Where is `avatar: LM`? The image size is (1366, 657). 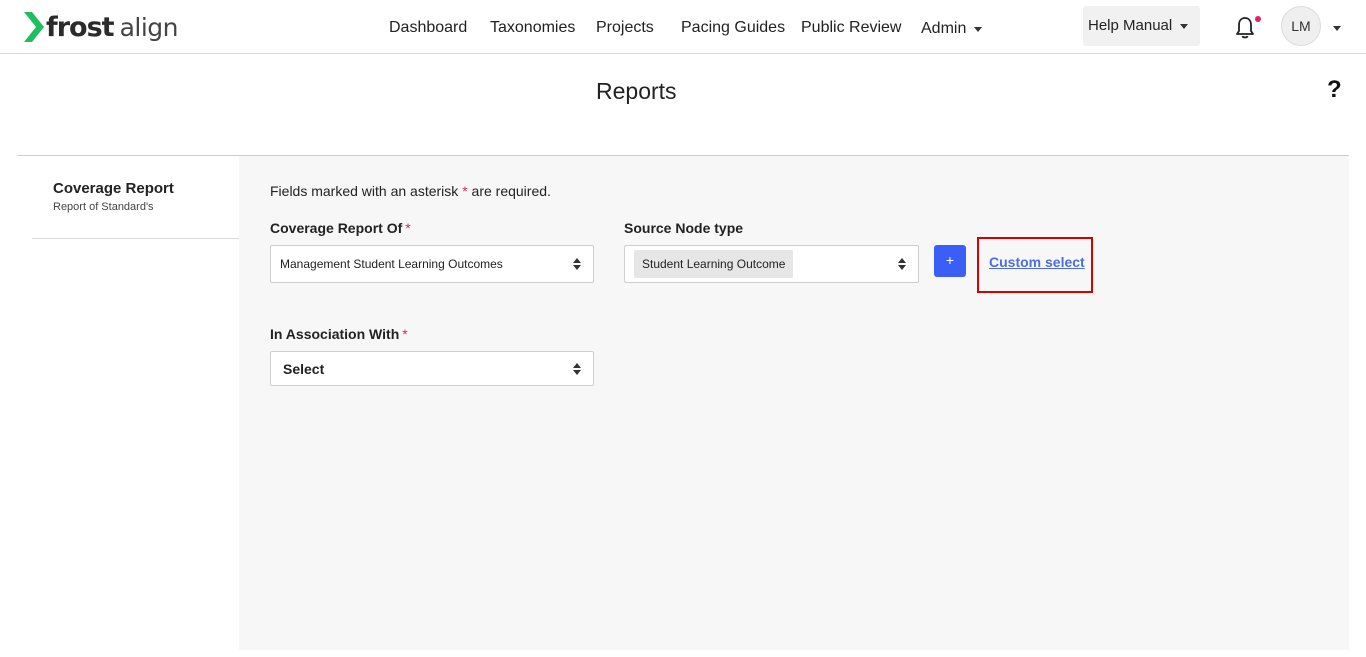
avatar: LM is located at coordinates (1301, 26).